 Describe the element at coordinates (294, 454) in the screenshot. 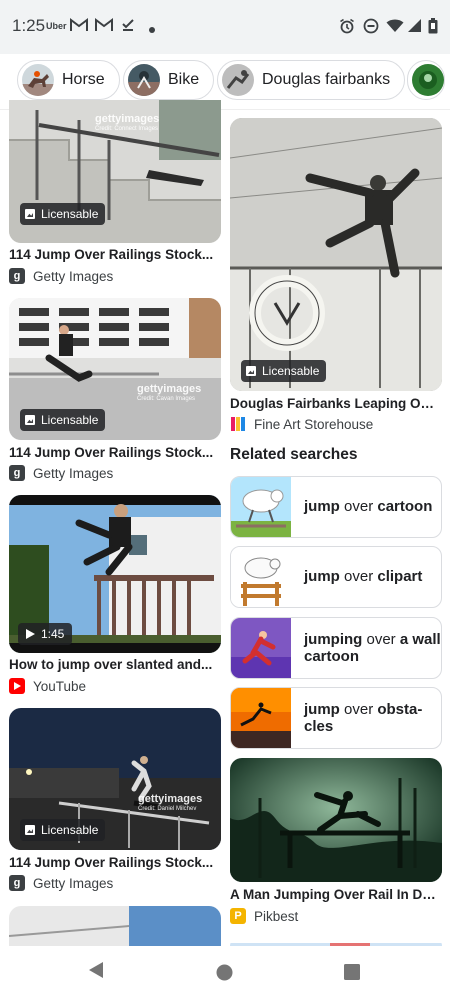

I see `related-searches-heading: Related searches` at that location.